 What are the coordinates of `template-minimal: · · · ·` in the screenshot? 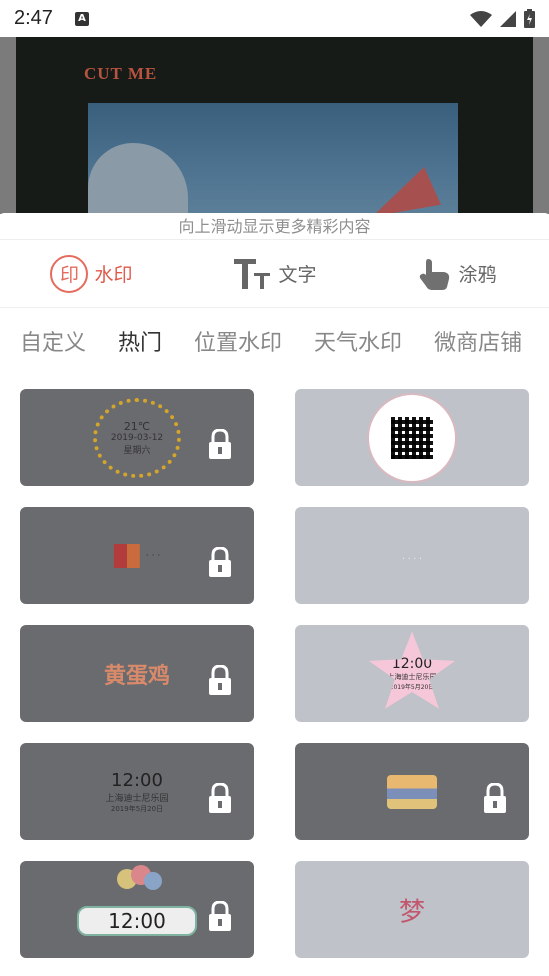 It's located at (412, 555).